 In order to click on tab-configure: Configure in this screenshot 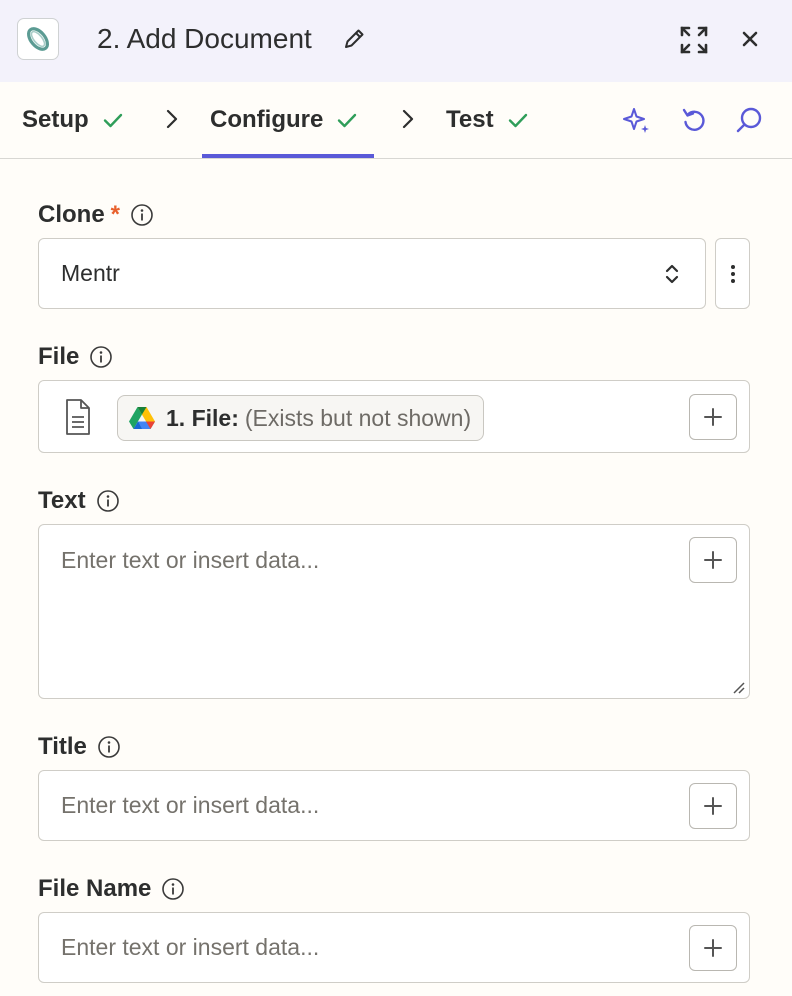, I will do `click(284, 120)`.